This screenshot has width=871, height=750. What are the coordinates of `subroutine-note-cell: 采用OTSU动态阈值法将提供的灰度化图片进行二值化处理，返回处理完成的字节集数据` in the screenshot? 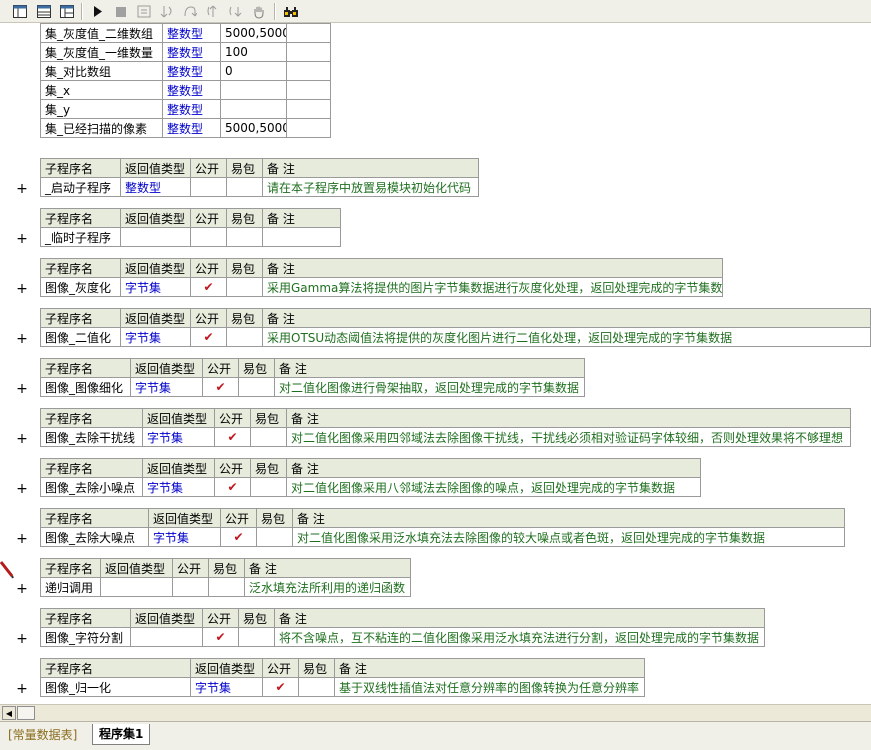 It's located at (566, 337).